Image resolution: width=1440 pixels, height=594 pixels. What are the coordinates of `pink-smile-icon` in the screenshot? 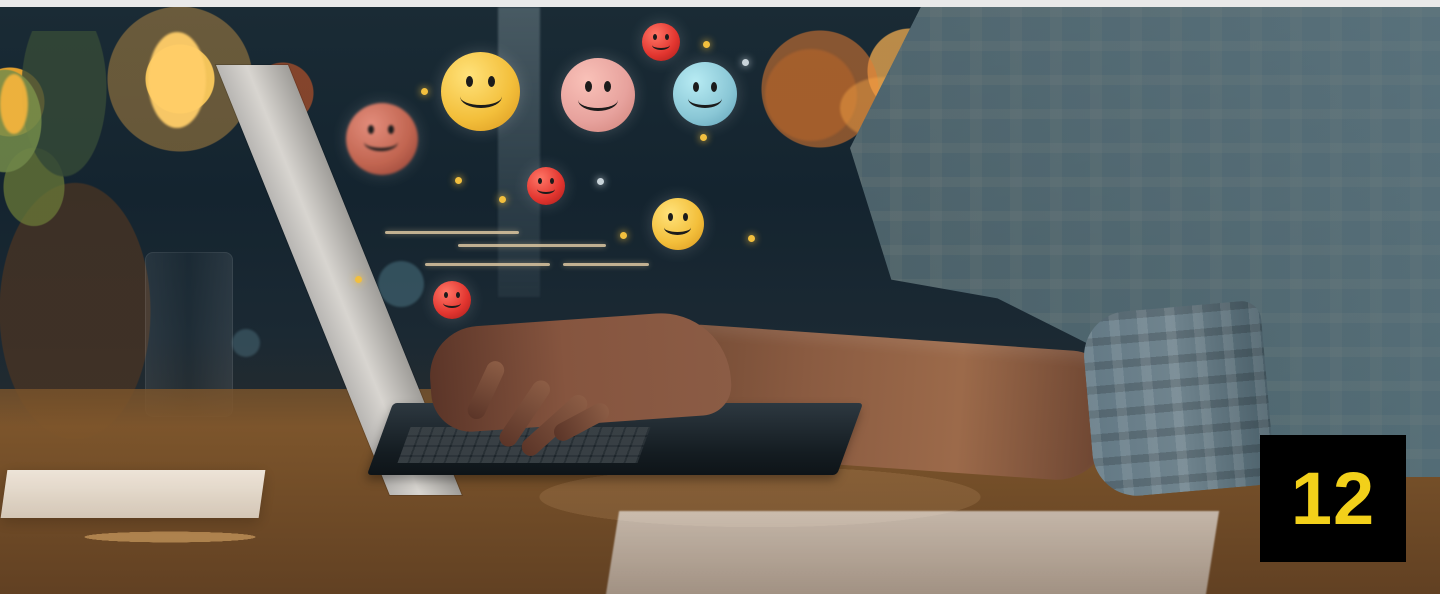 It's located at (598, 95).